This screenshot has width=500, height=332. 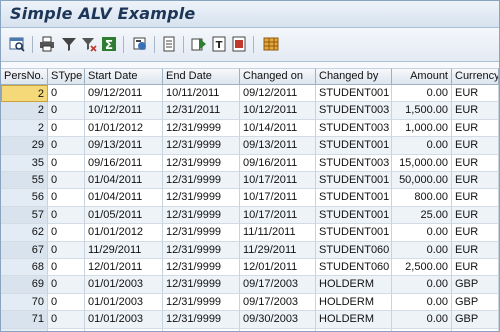 What do you see at coordinates (89, 44) in the screenshot?
I see `filter-delete-icon` at bounding box center [89, 44].